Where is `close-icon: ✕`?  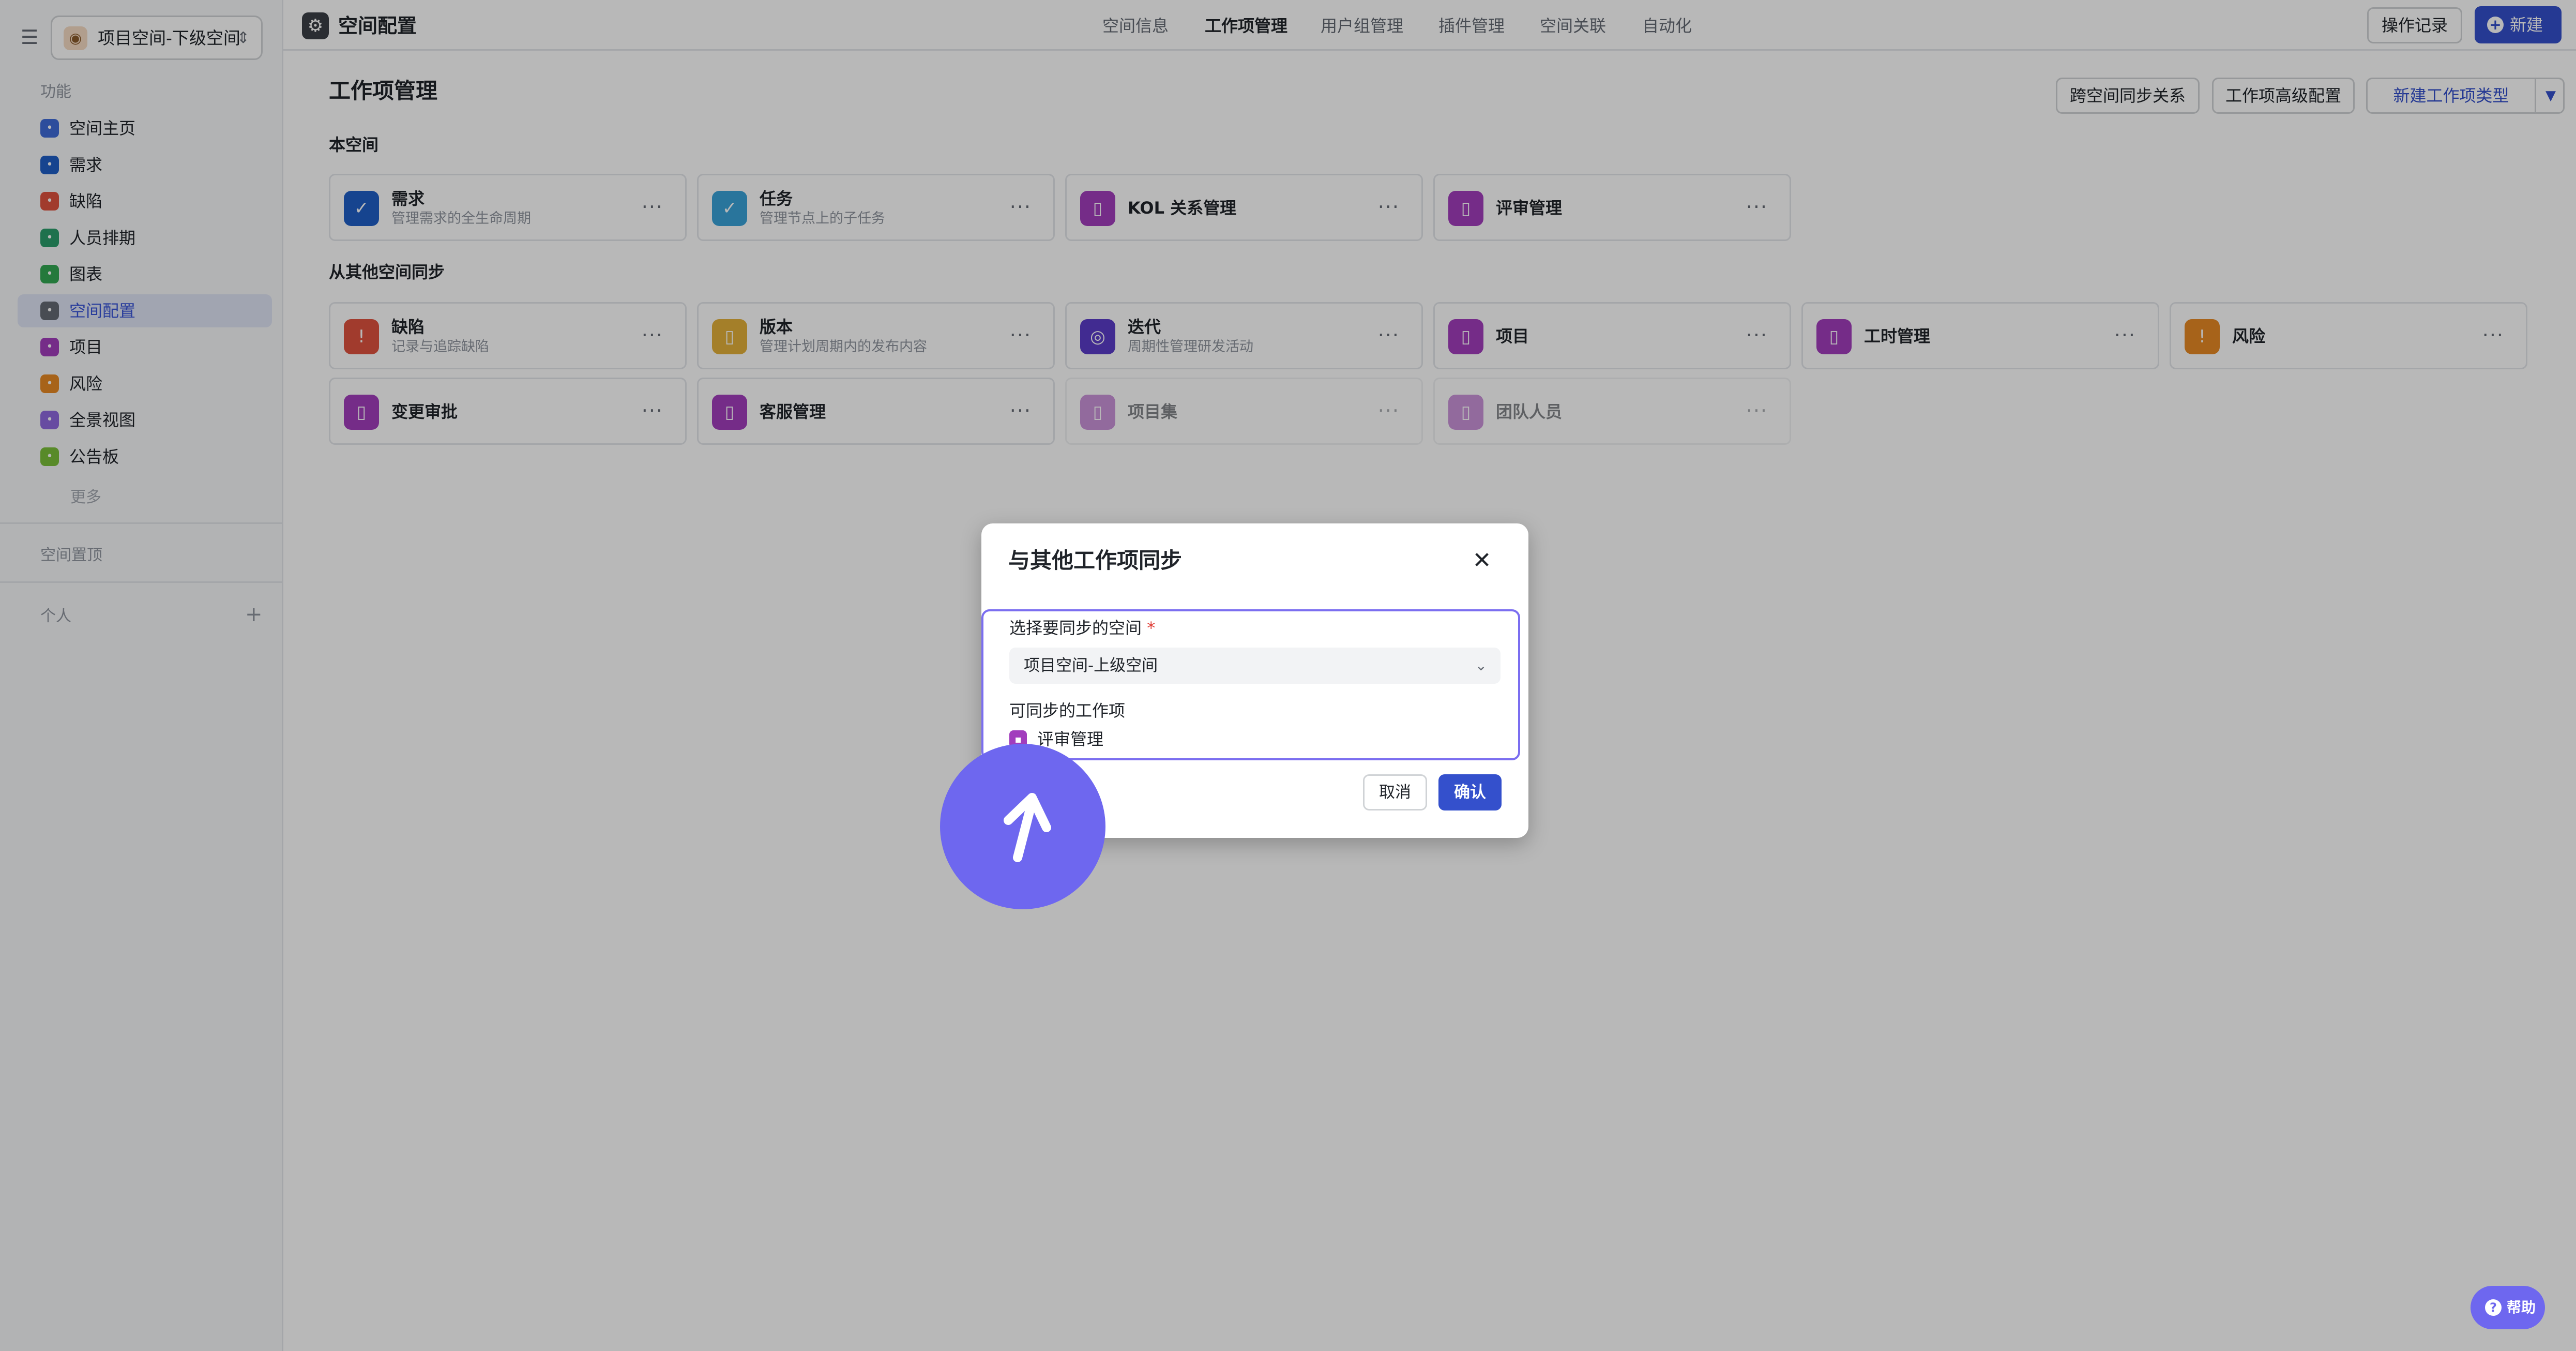
close-icon: ✕ is located at coordinates (1482, 560).